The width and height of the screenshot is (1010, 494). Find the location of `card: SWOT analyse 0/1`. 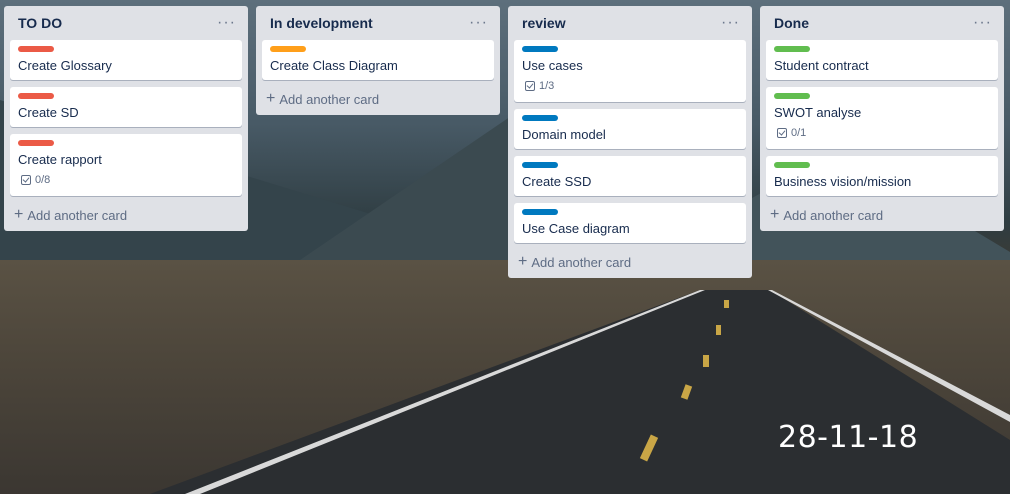

card: SWOT analyse 0/1 is located at coordinates (882, 118).